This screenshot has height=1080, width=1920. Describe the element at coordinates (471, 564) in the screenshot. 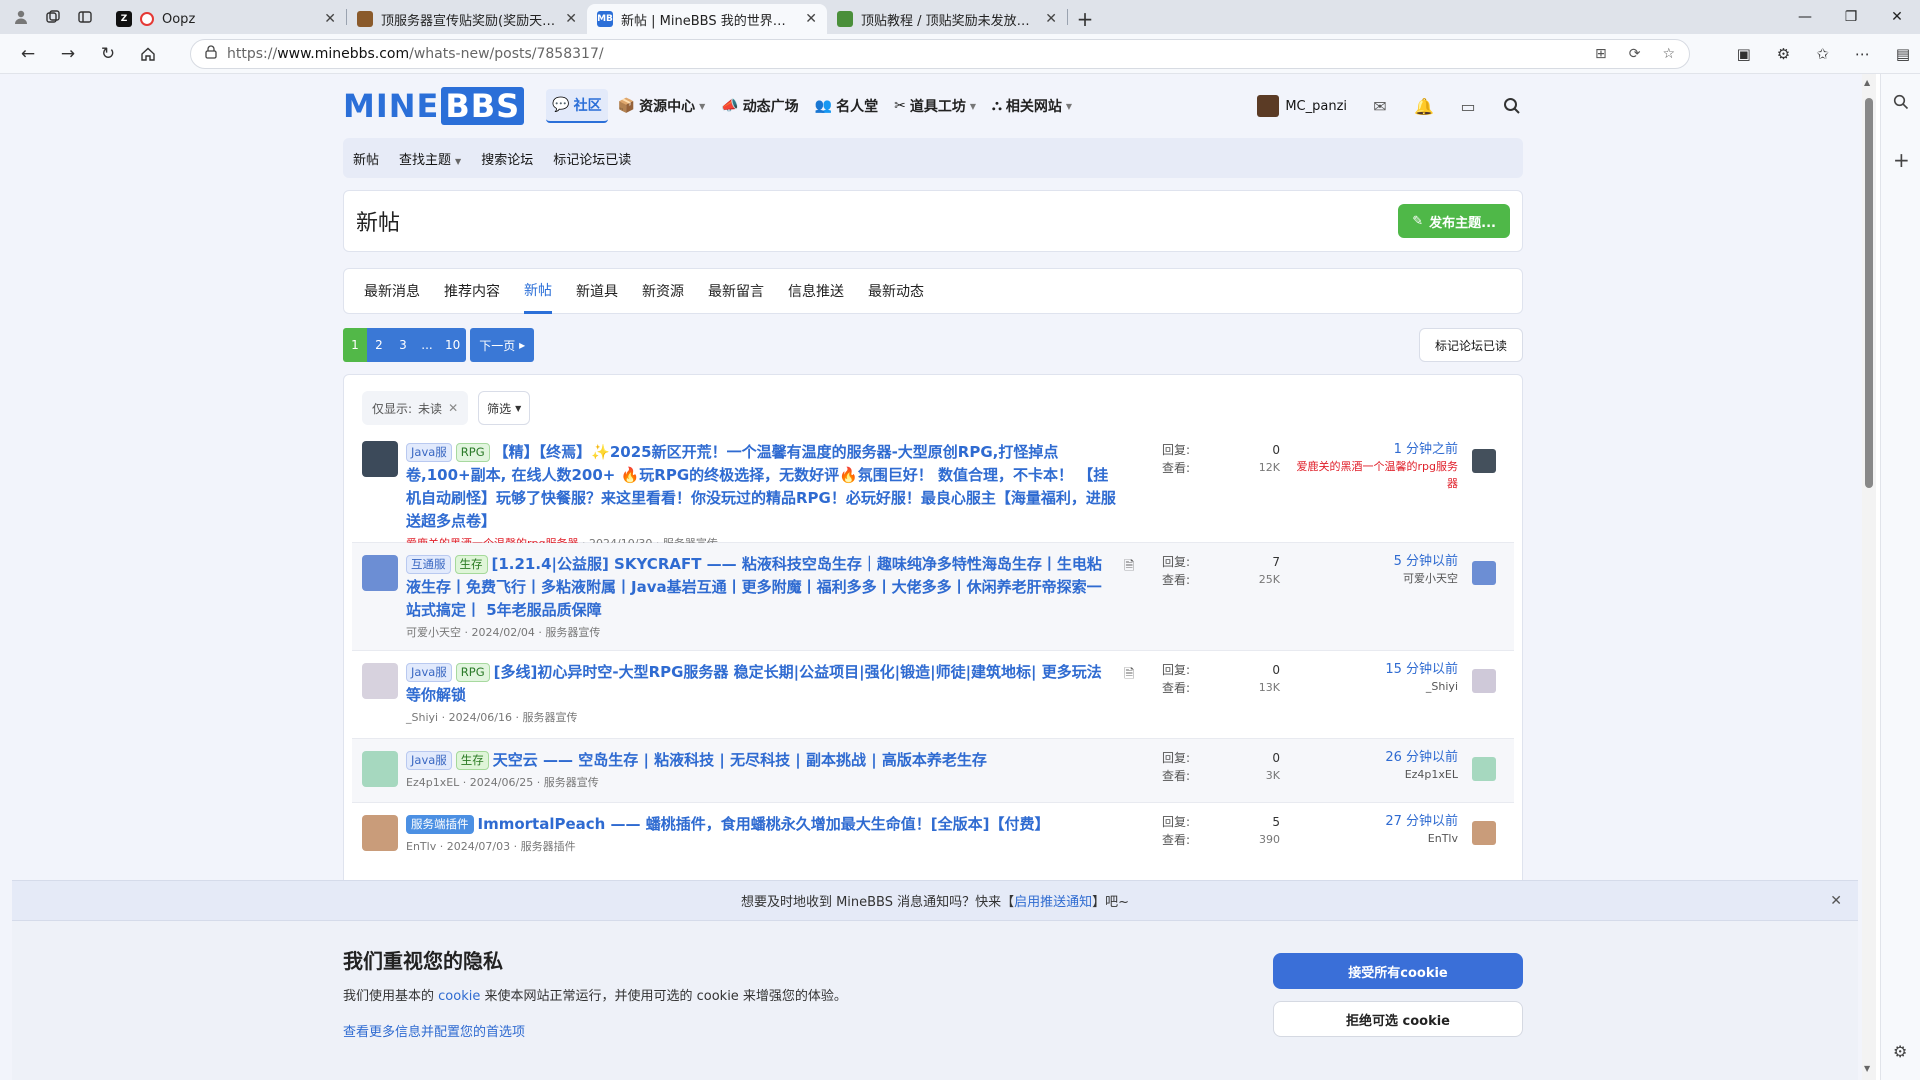

I see `prefix-tag: 生存` at that location.